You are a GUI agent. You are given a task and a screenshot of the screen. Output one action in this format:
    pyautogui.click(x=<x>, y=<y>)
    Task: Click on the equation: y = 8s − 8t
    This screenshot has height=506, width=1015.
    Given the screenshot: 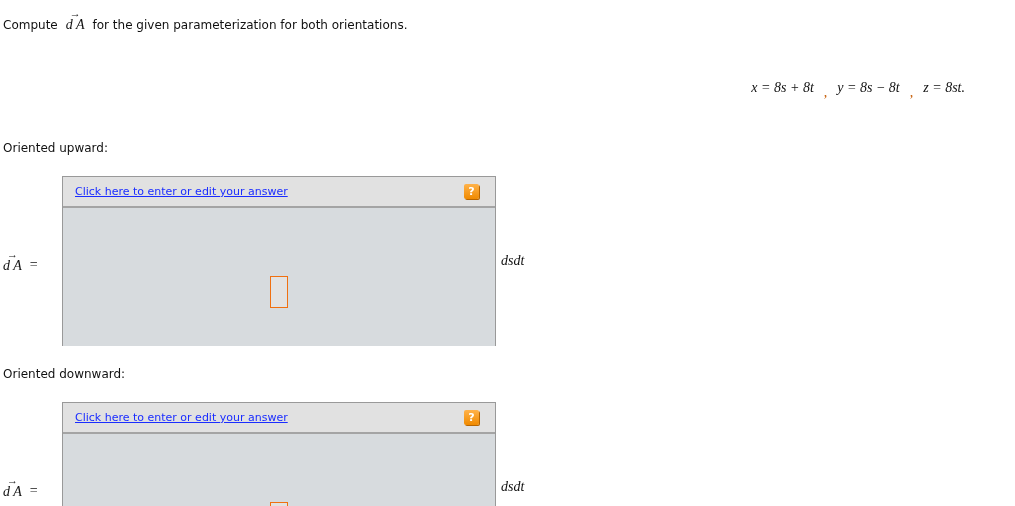 What is the action you would take?
    pyautogui.click(x=868, y=88)
    